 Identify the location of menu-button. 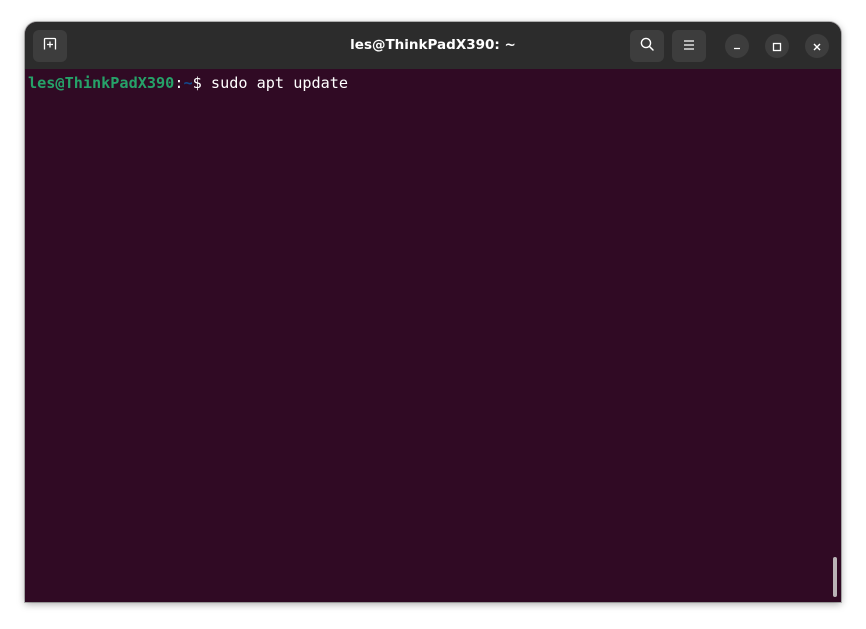
(689, 46).